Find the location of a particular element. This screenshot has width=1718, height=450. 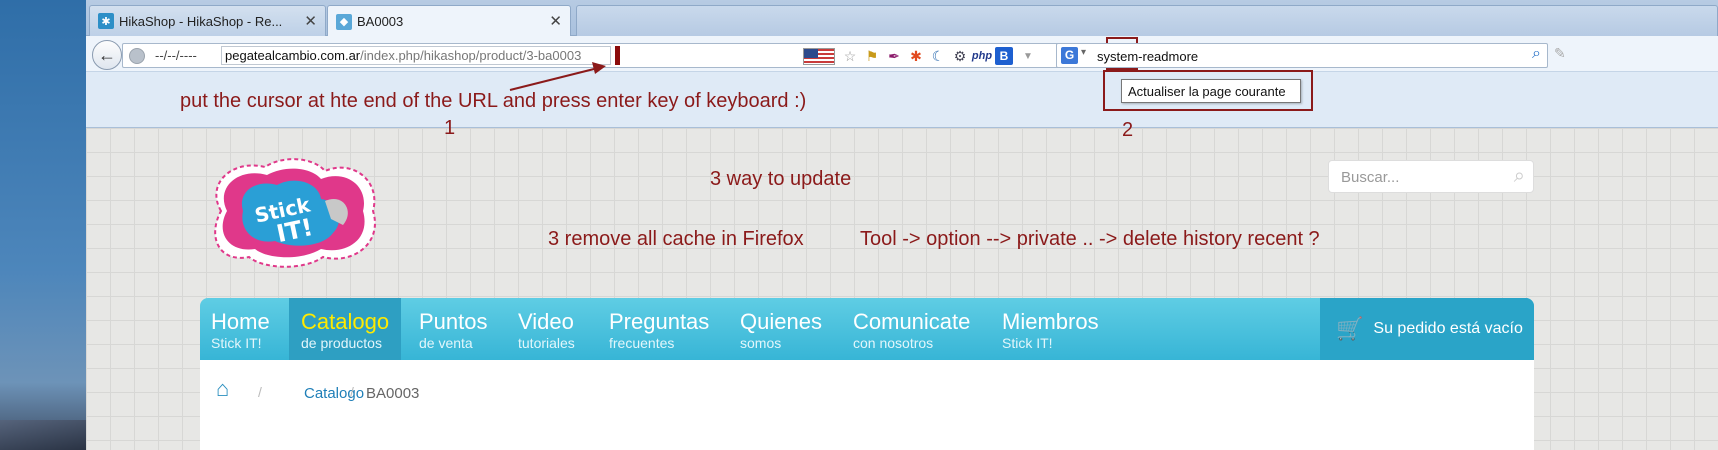

globe-icon is located at coordinates (137, 56).